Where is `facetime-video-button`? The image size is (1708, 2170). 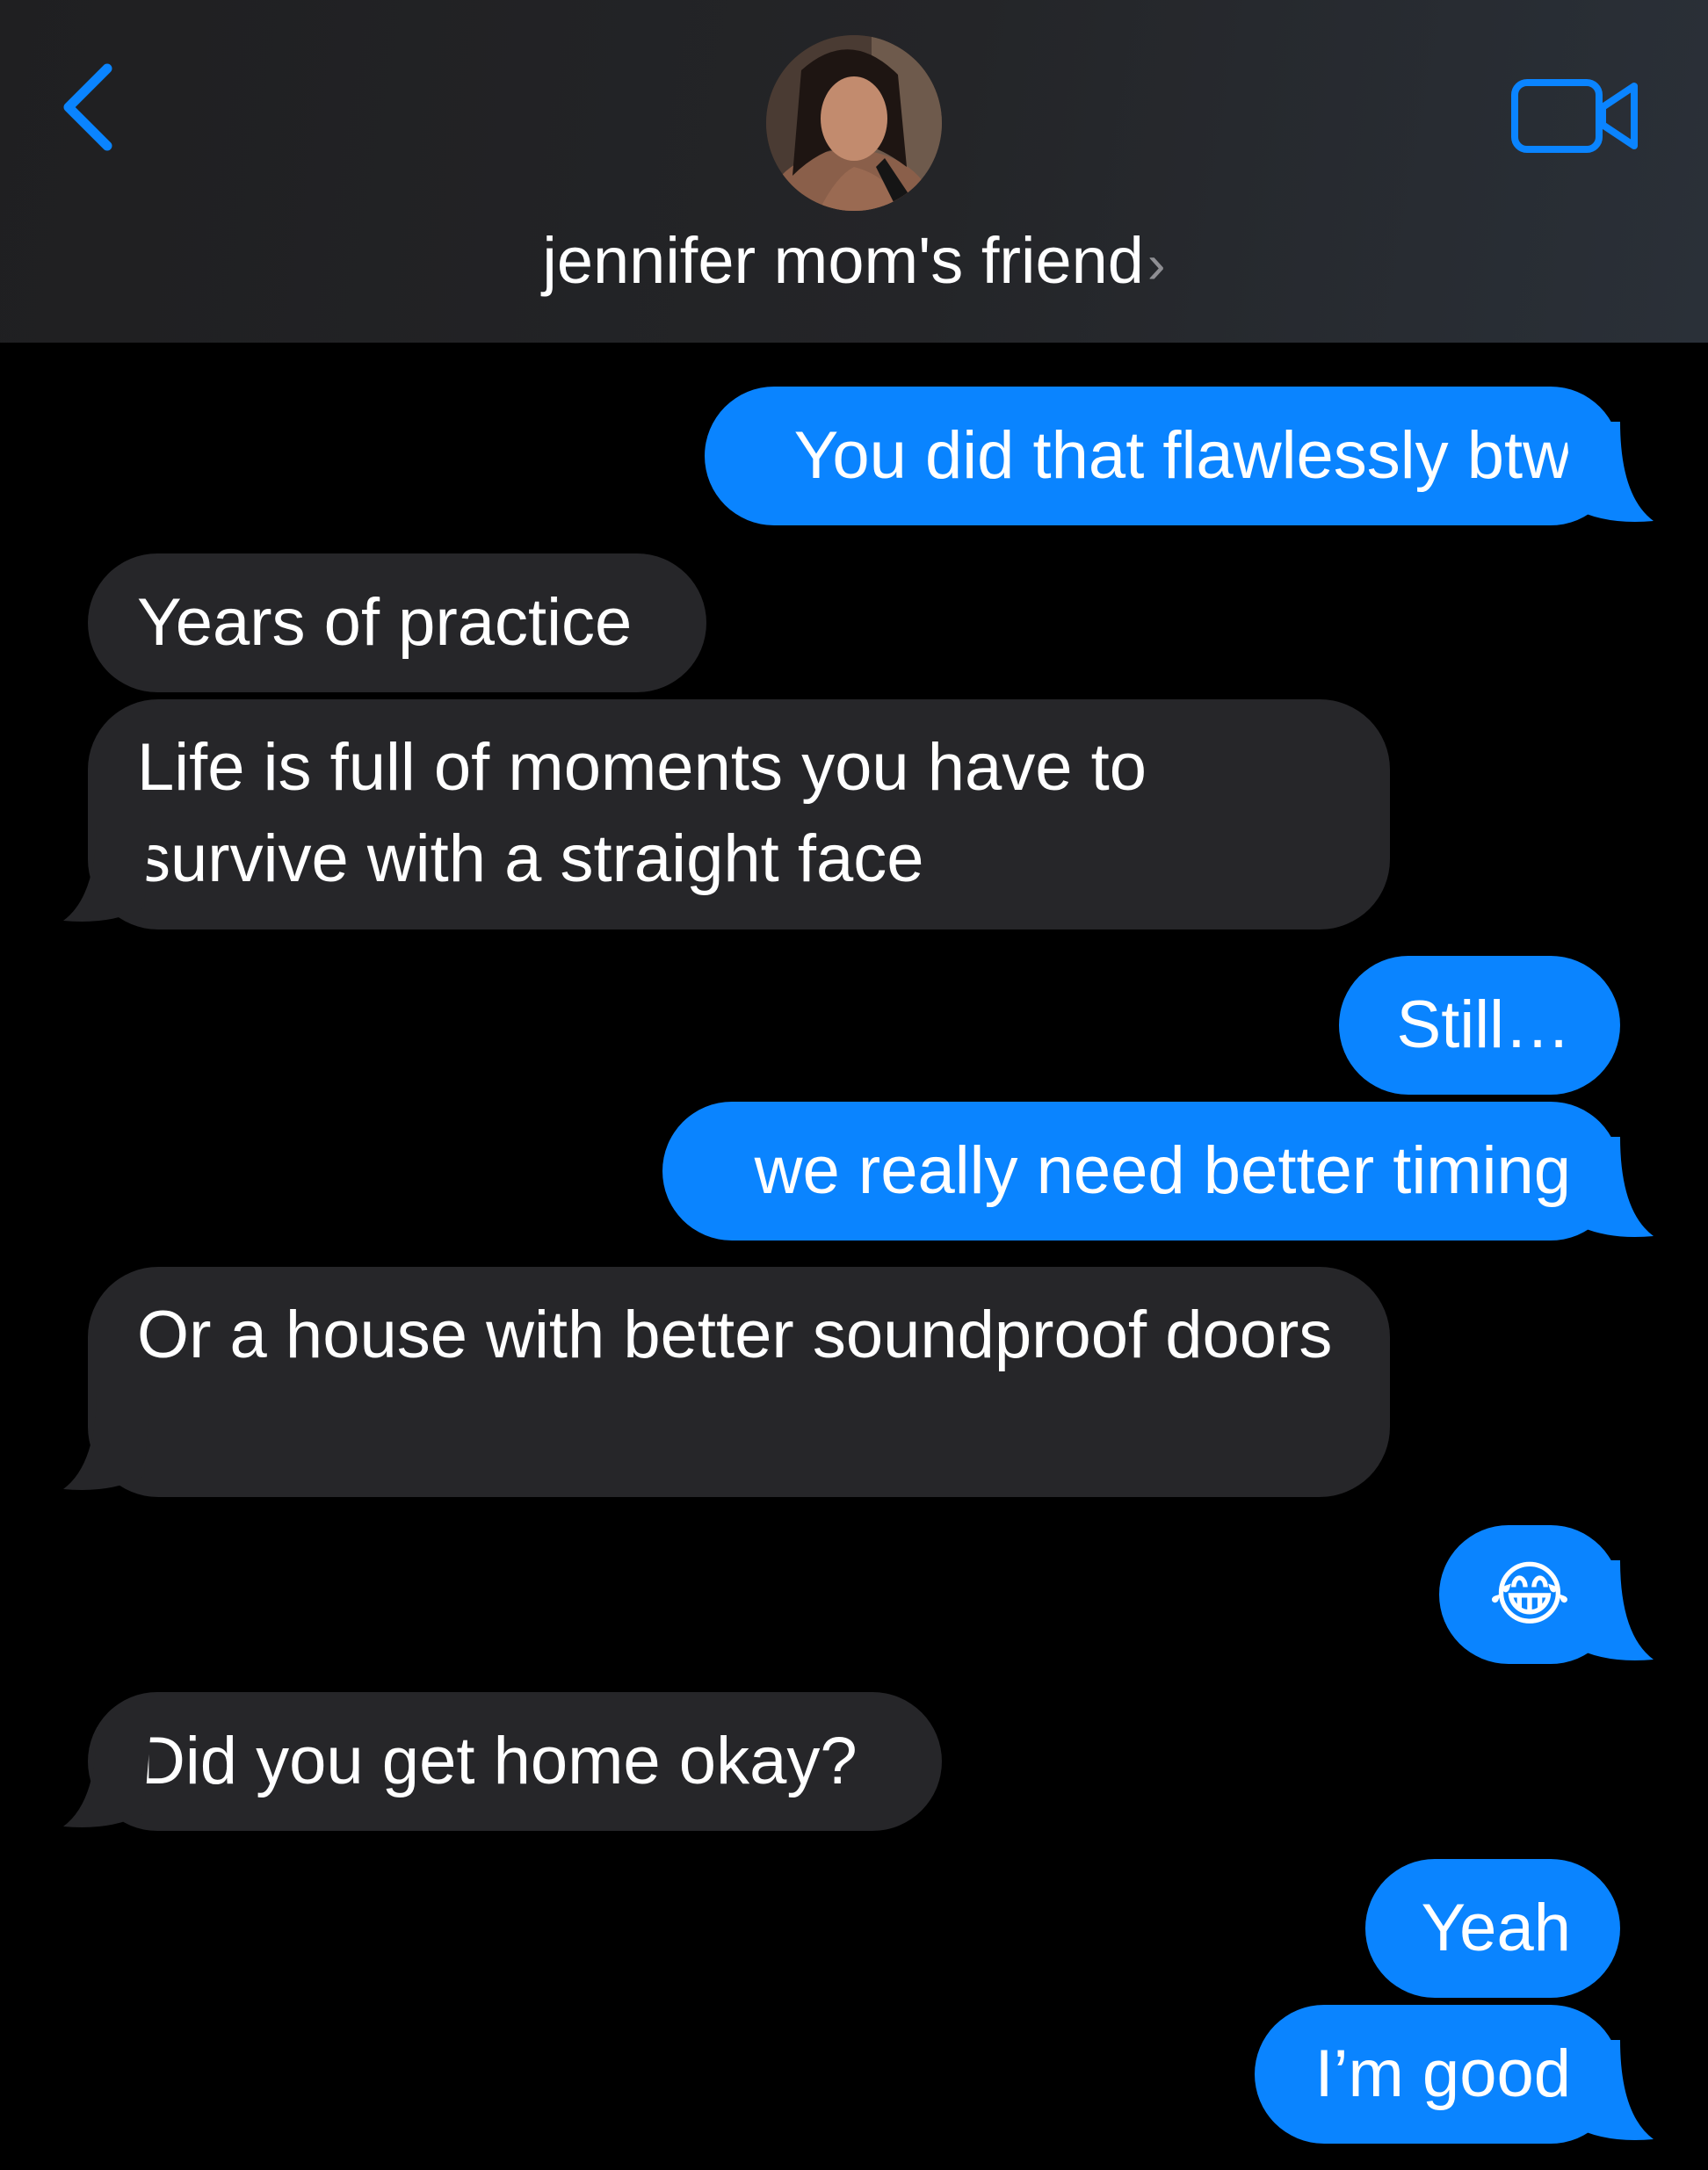 facetime-video-button is located at coordinates (1575, 114).